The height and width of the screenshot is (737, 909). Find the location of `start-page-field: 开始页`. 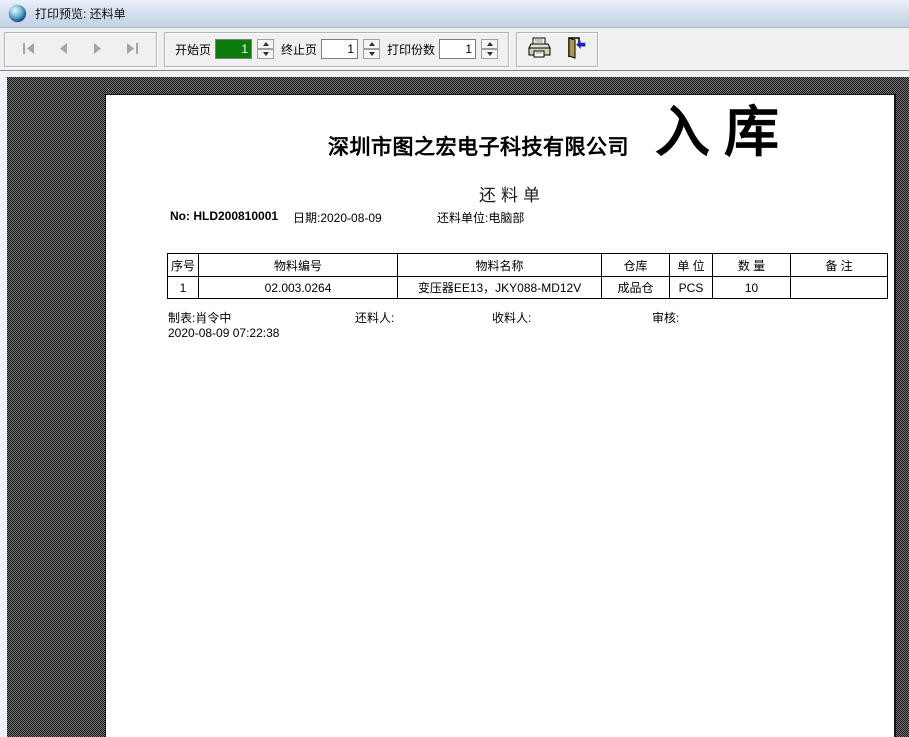

start-page-field: 开始页 is located at coordinates (225, 49).